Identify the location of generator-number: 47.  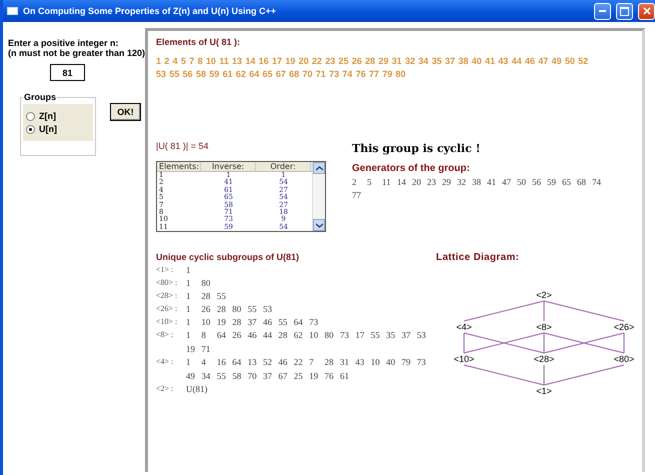
(507, 182).